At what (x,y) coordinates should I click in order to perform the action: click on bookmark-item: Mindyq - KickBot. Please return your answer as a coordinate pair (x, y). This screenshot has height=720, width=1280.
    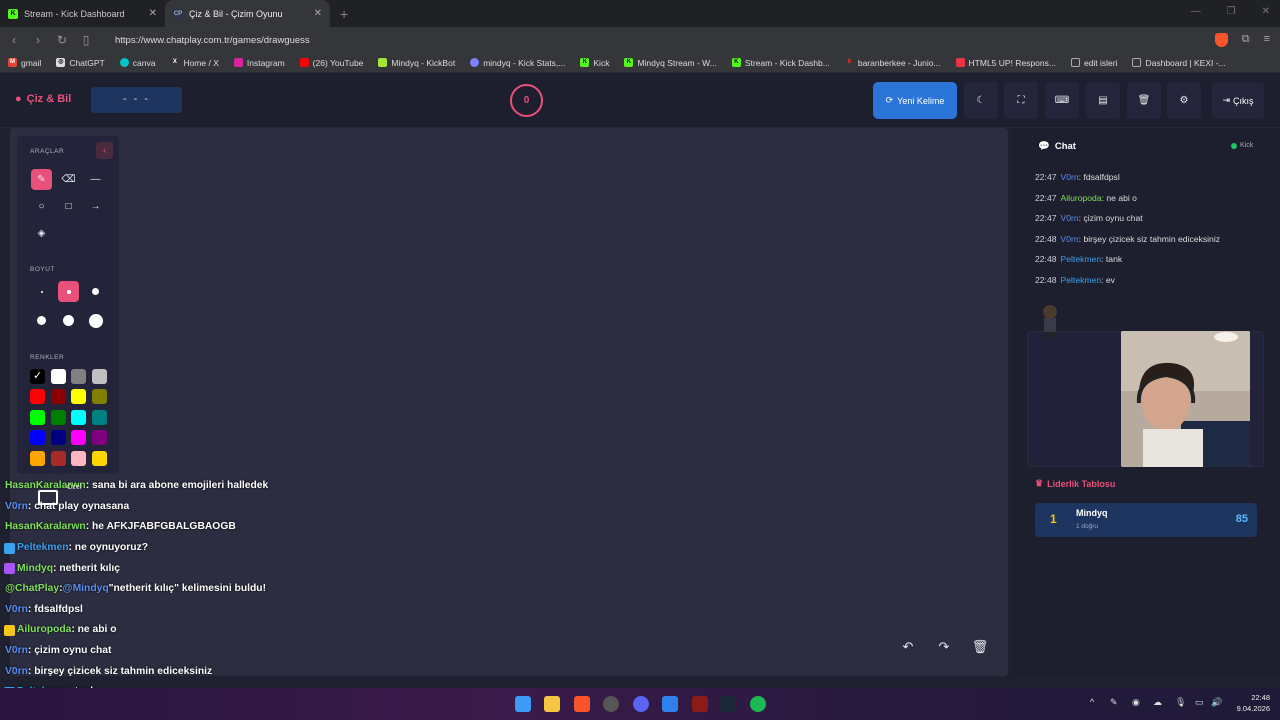
    Looking at the image, I should click on (416, 63).